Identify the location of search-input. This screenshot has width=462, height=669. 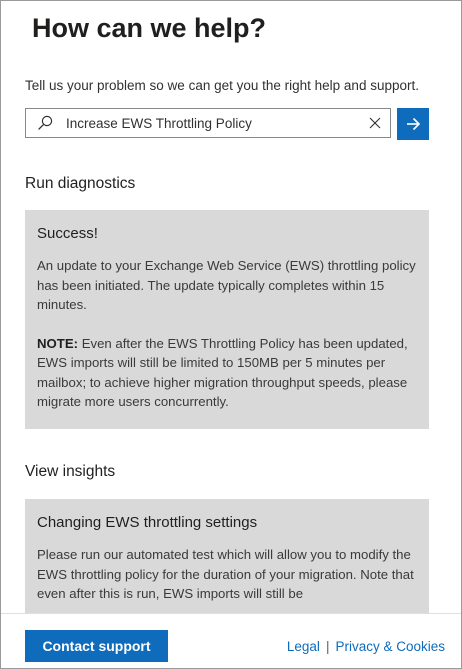
(212, 123).